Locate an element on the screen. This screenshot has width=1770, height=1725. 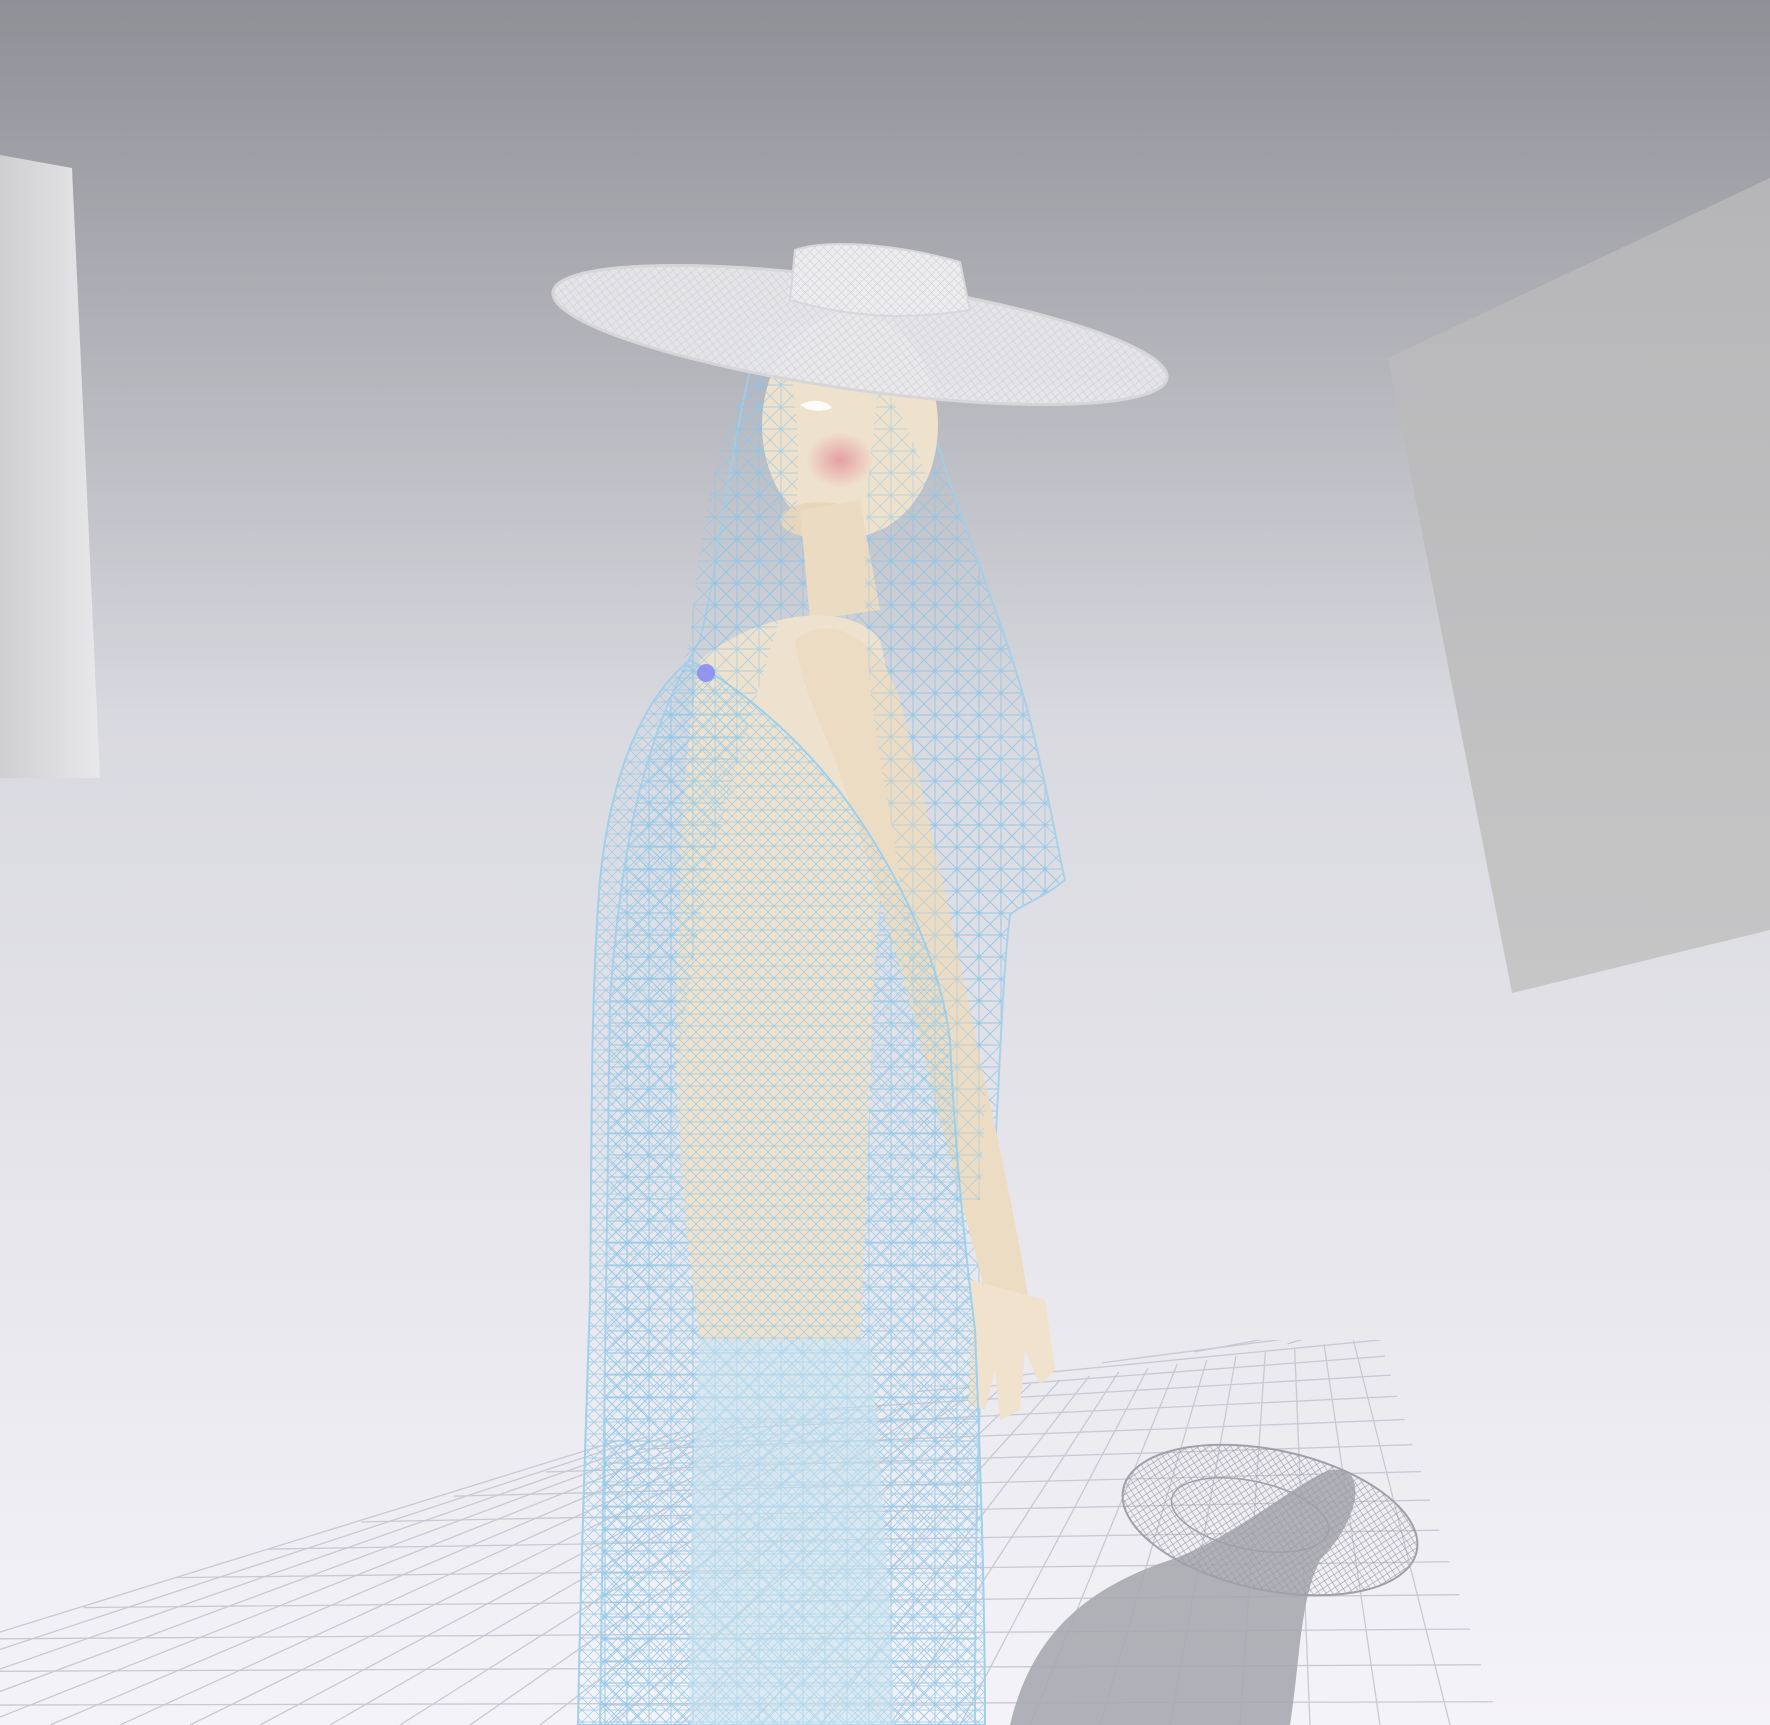
selection-marker is located at coordinates (706, 673).